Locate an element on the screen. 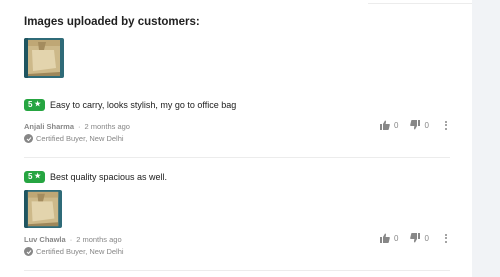 The width and height of the screenshot is (500, 277). review-meta: Luv Chawla · 2 months ago is located at coordinates (73, 239).